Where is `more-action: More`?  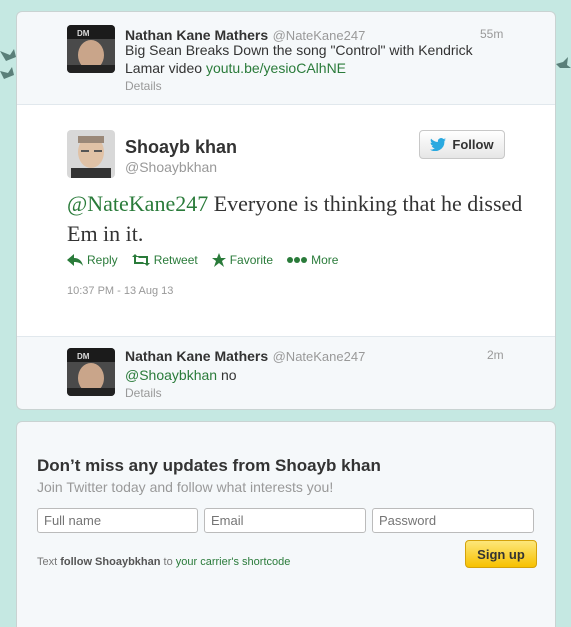
more-action: More is located at coordinates (312, 260).